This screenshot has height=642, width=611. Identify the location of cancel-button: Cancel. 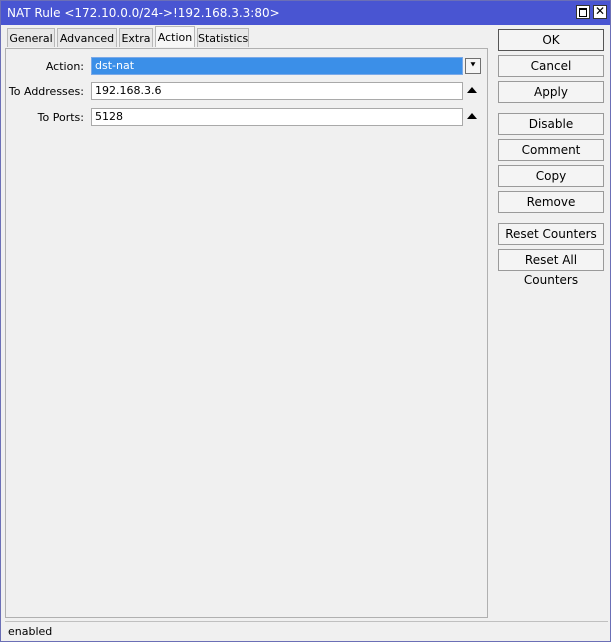
(551, 66).